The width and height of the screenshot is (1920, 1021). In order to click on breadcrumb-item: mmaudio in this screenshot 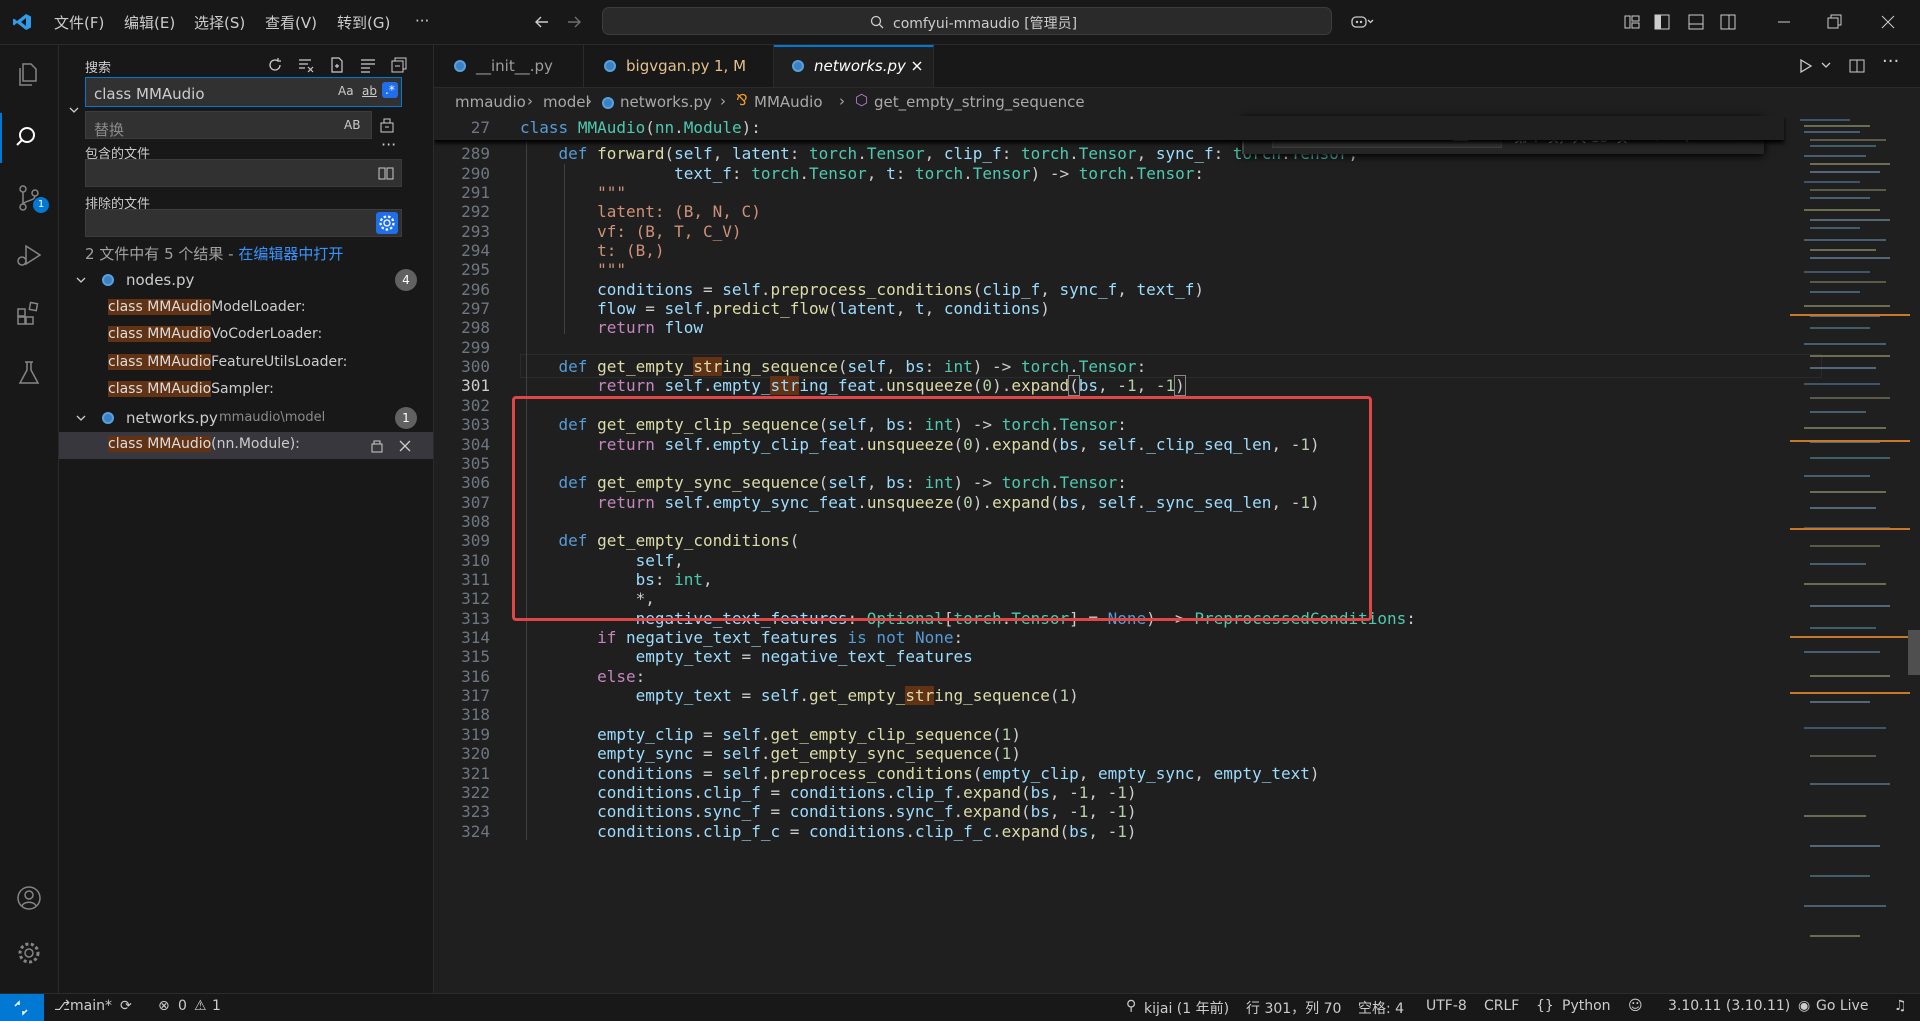, I will do `click(490, 102)`.